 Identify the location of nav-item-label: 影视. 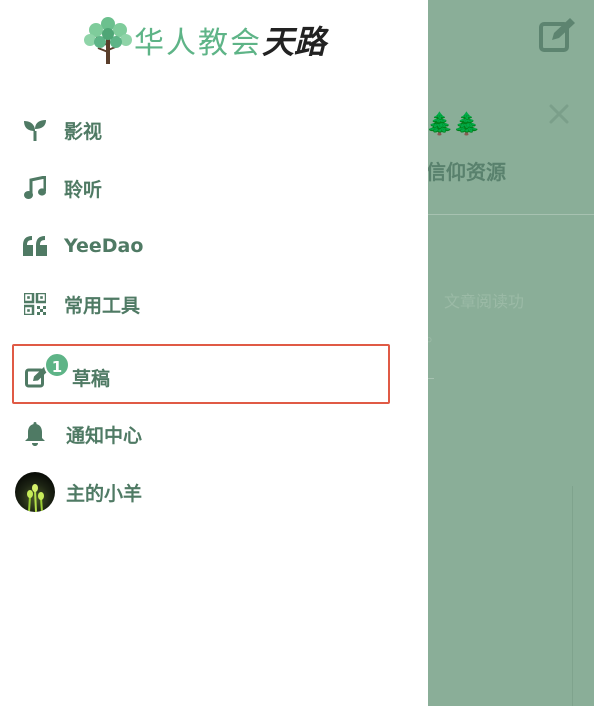
(83, 131).